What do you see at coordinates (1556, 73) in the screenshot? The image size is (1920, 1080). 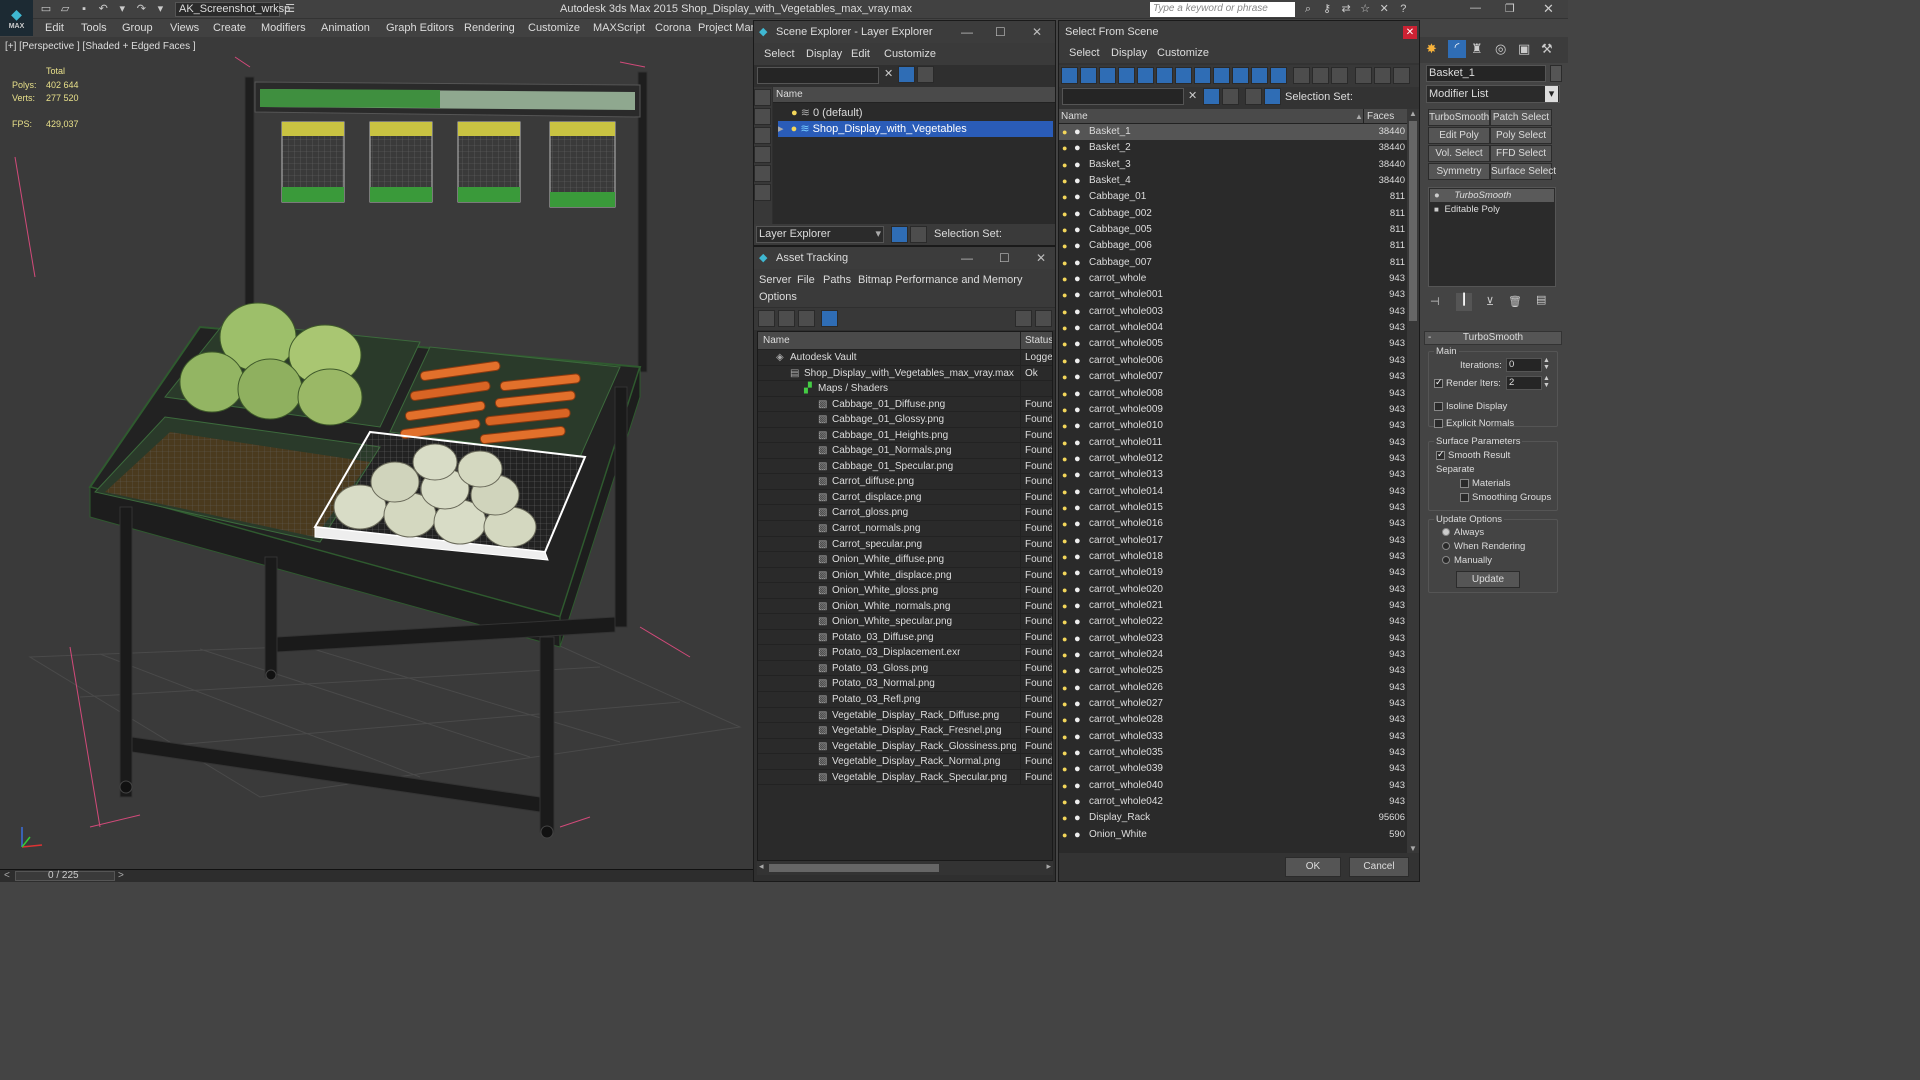 I see `object-color-swatch` at bounding box center [1556, 73].